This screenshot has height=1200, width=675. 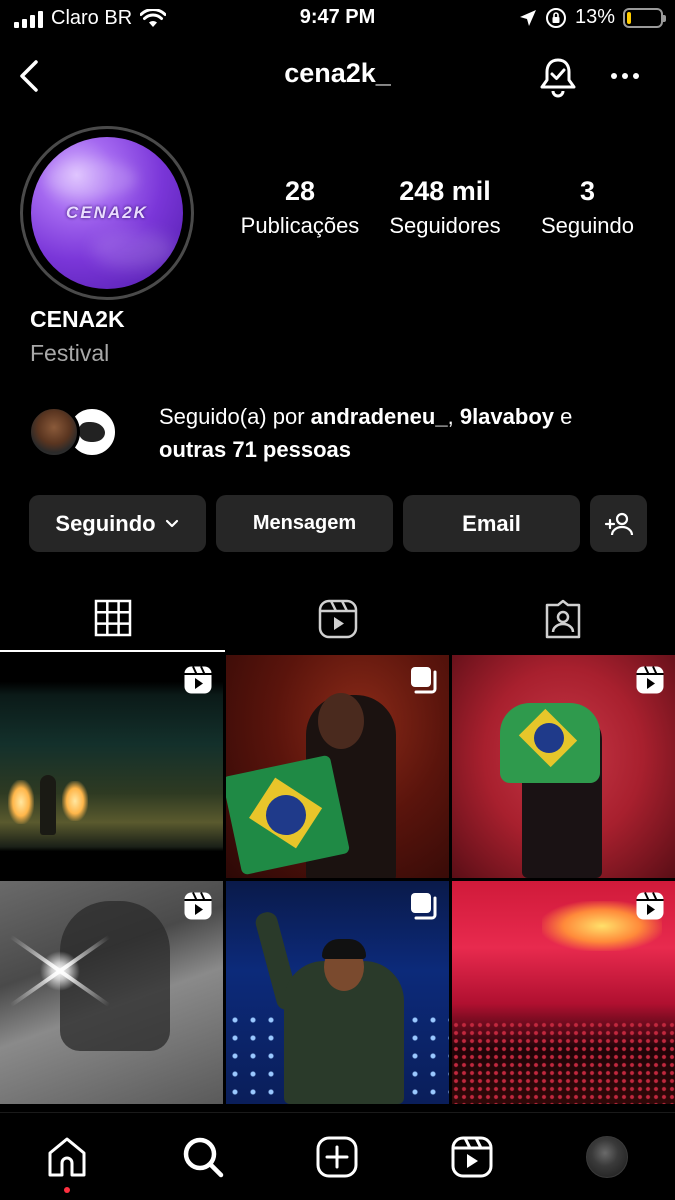 What do you see at coordinates (507, 416) in the screenshot?
I see `followed-by-user: 9lavaboy` at bounding box center [507, 416].